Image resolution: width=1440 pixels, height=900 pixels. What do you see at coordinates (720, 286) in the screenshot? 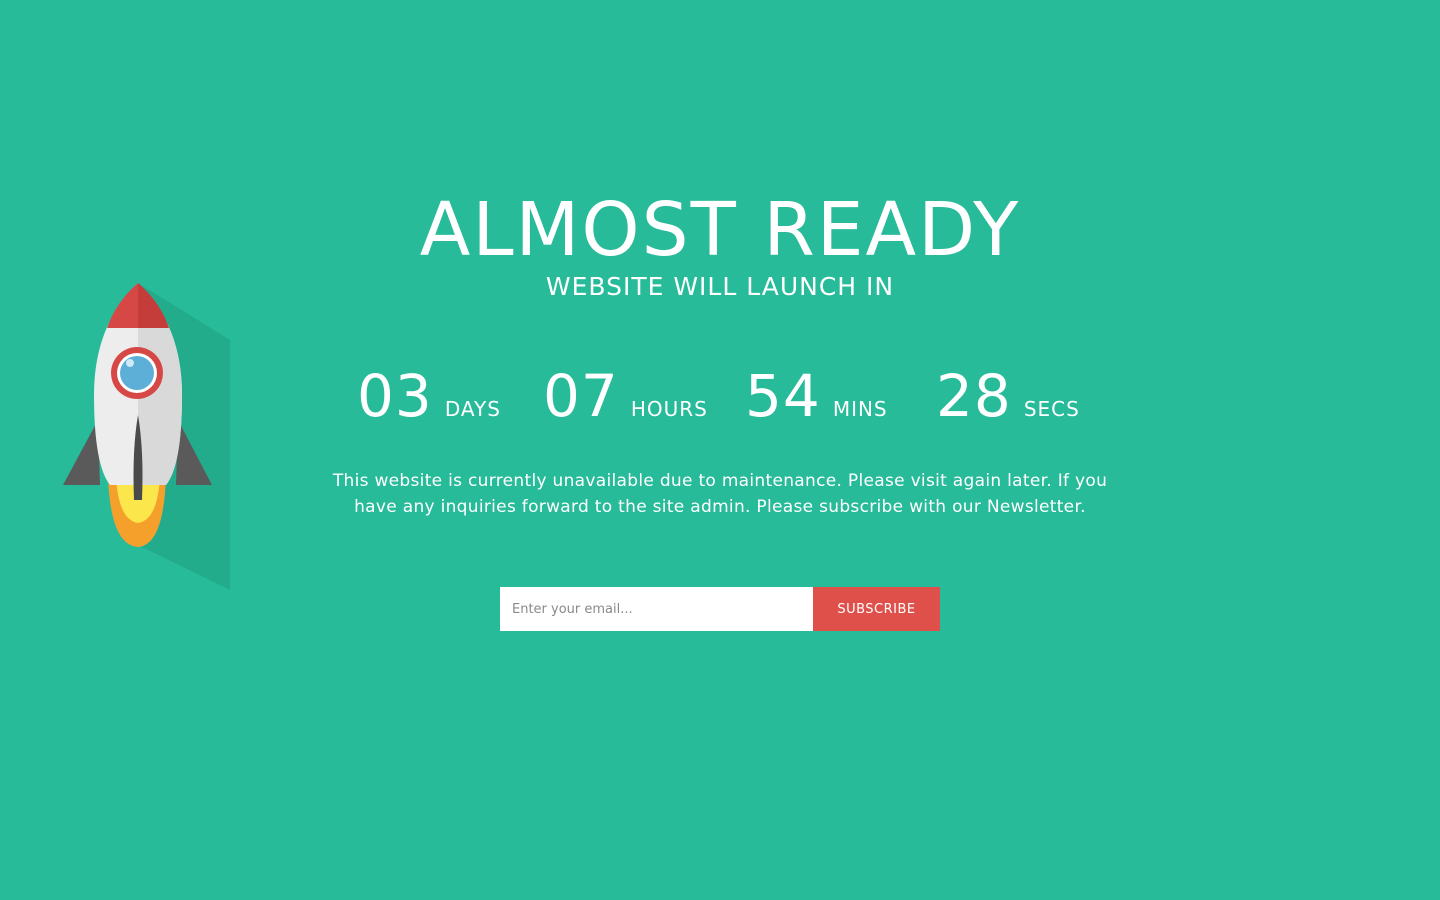
I see `page-subtitle: WEBSITE WILL LAUNCH IN` at bounding box center [720, 286].